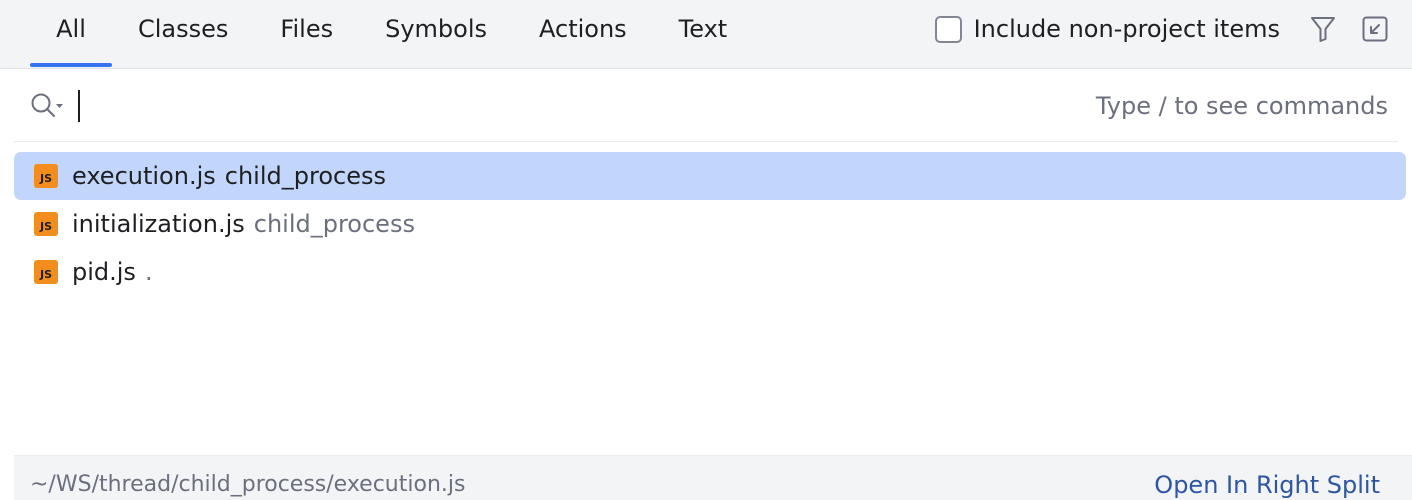  I want to click on open-in-right-split-link: Open In Right Split, so click(1267, 478).